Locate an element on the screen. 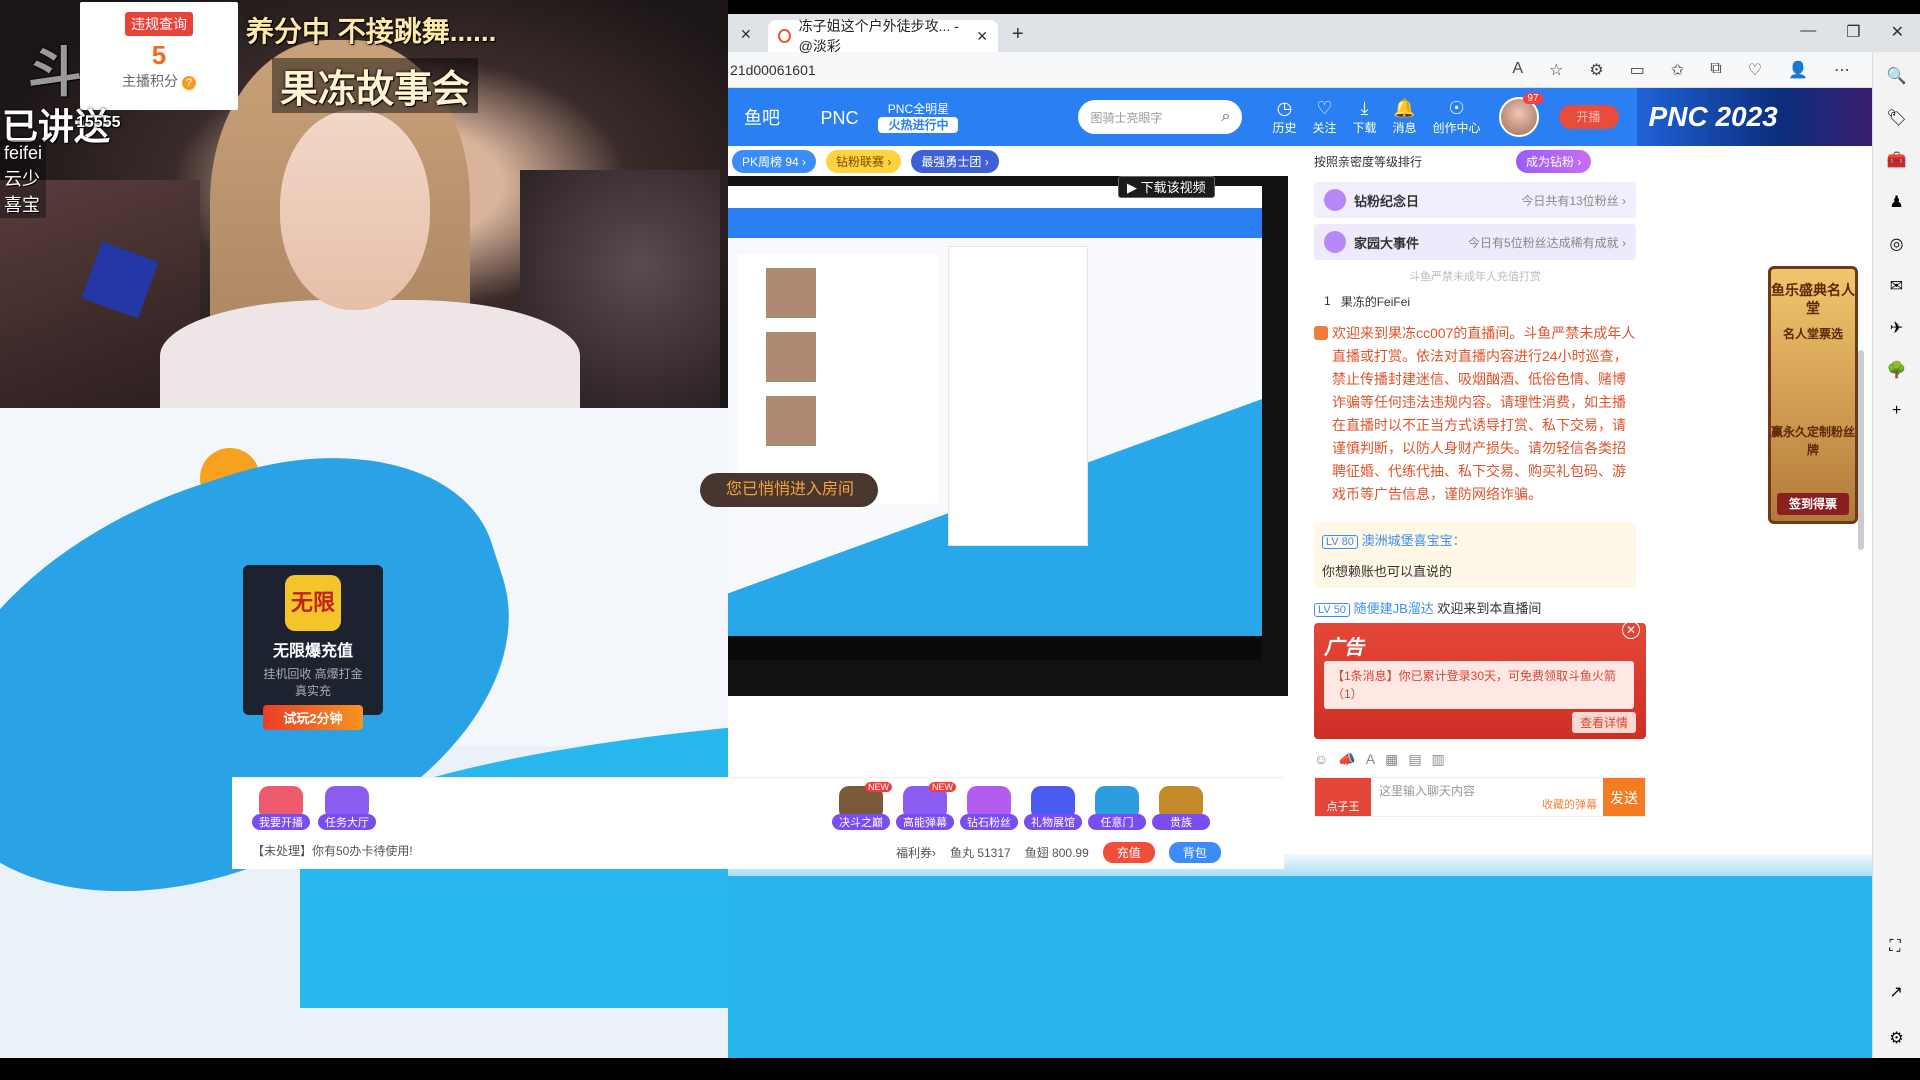 The image size is (1920, 1080). promo-cta: 试玩2分钟 is located at coordinates (313, 717).